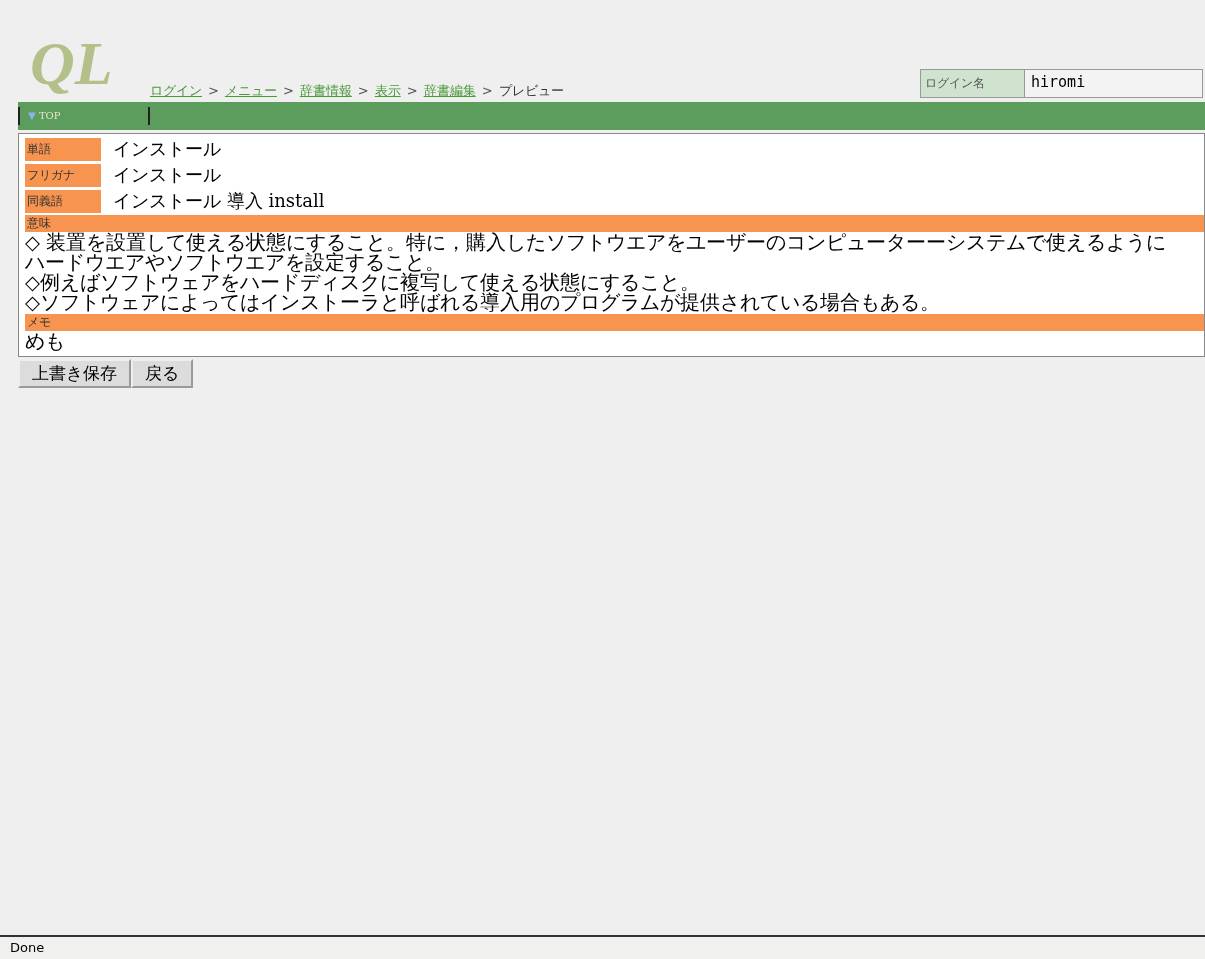 The width and height of the screenshot is (1205, 959). Describe the element at coordinates (63, 201) in the screenshot. I see `field-label: 同義語` at that location.